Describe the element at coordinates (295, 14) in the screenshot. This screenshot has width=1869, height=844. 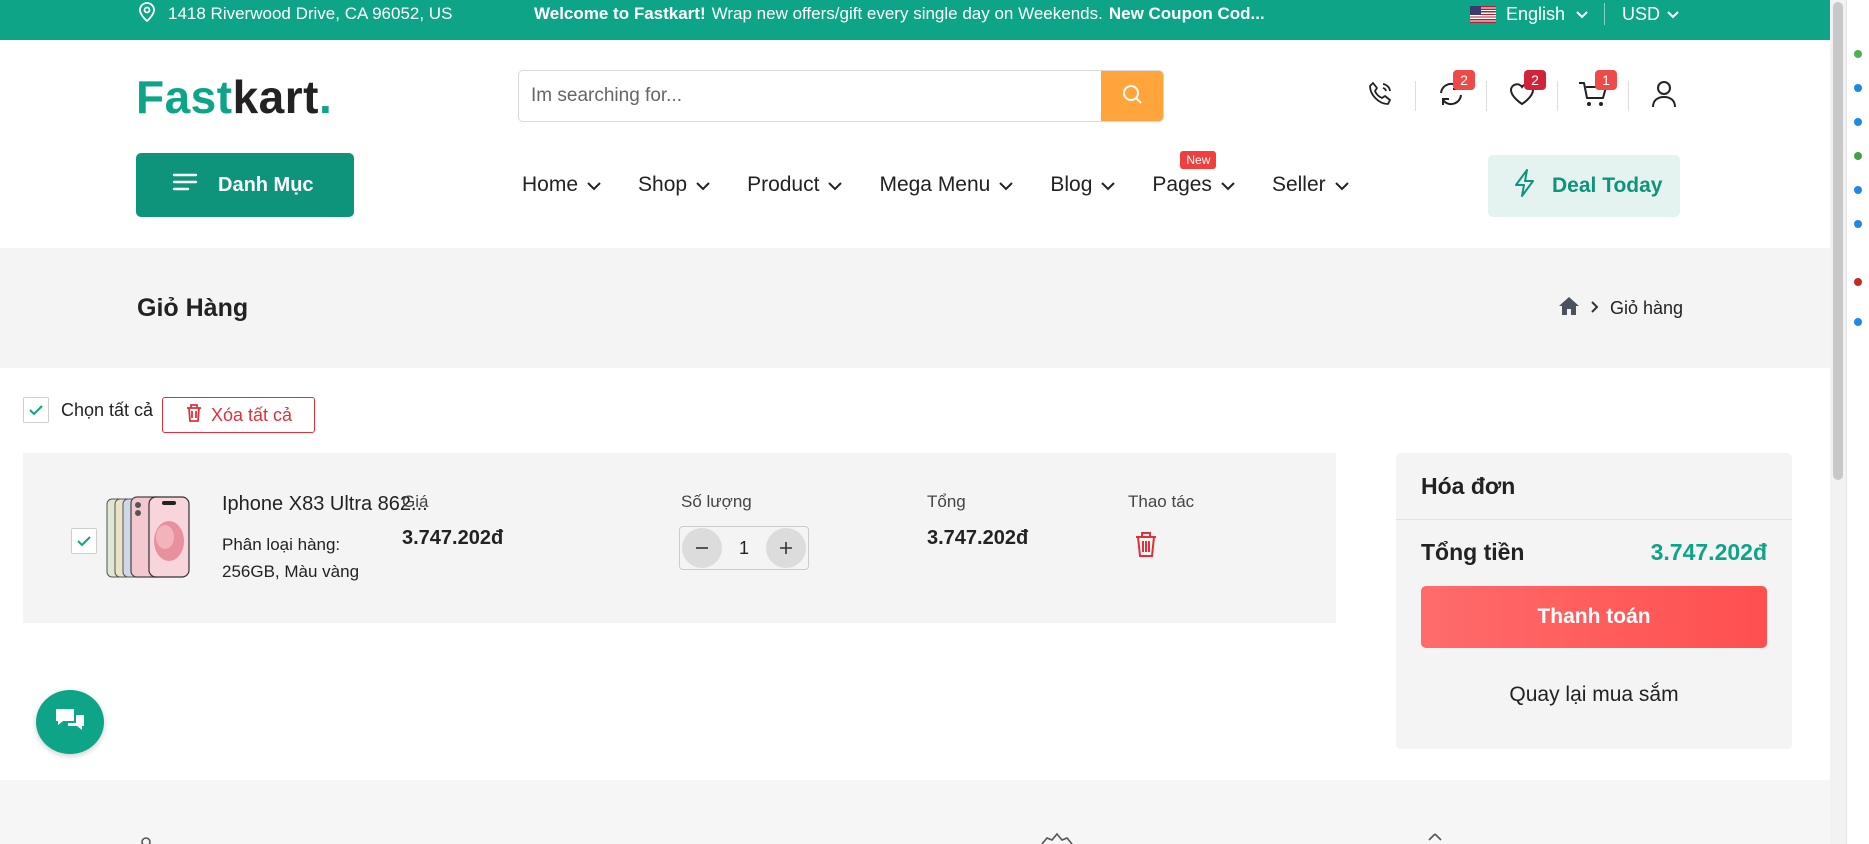
I see `address: 1418 Riverwood Drive, CA 96052, US` at that location.